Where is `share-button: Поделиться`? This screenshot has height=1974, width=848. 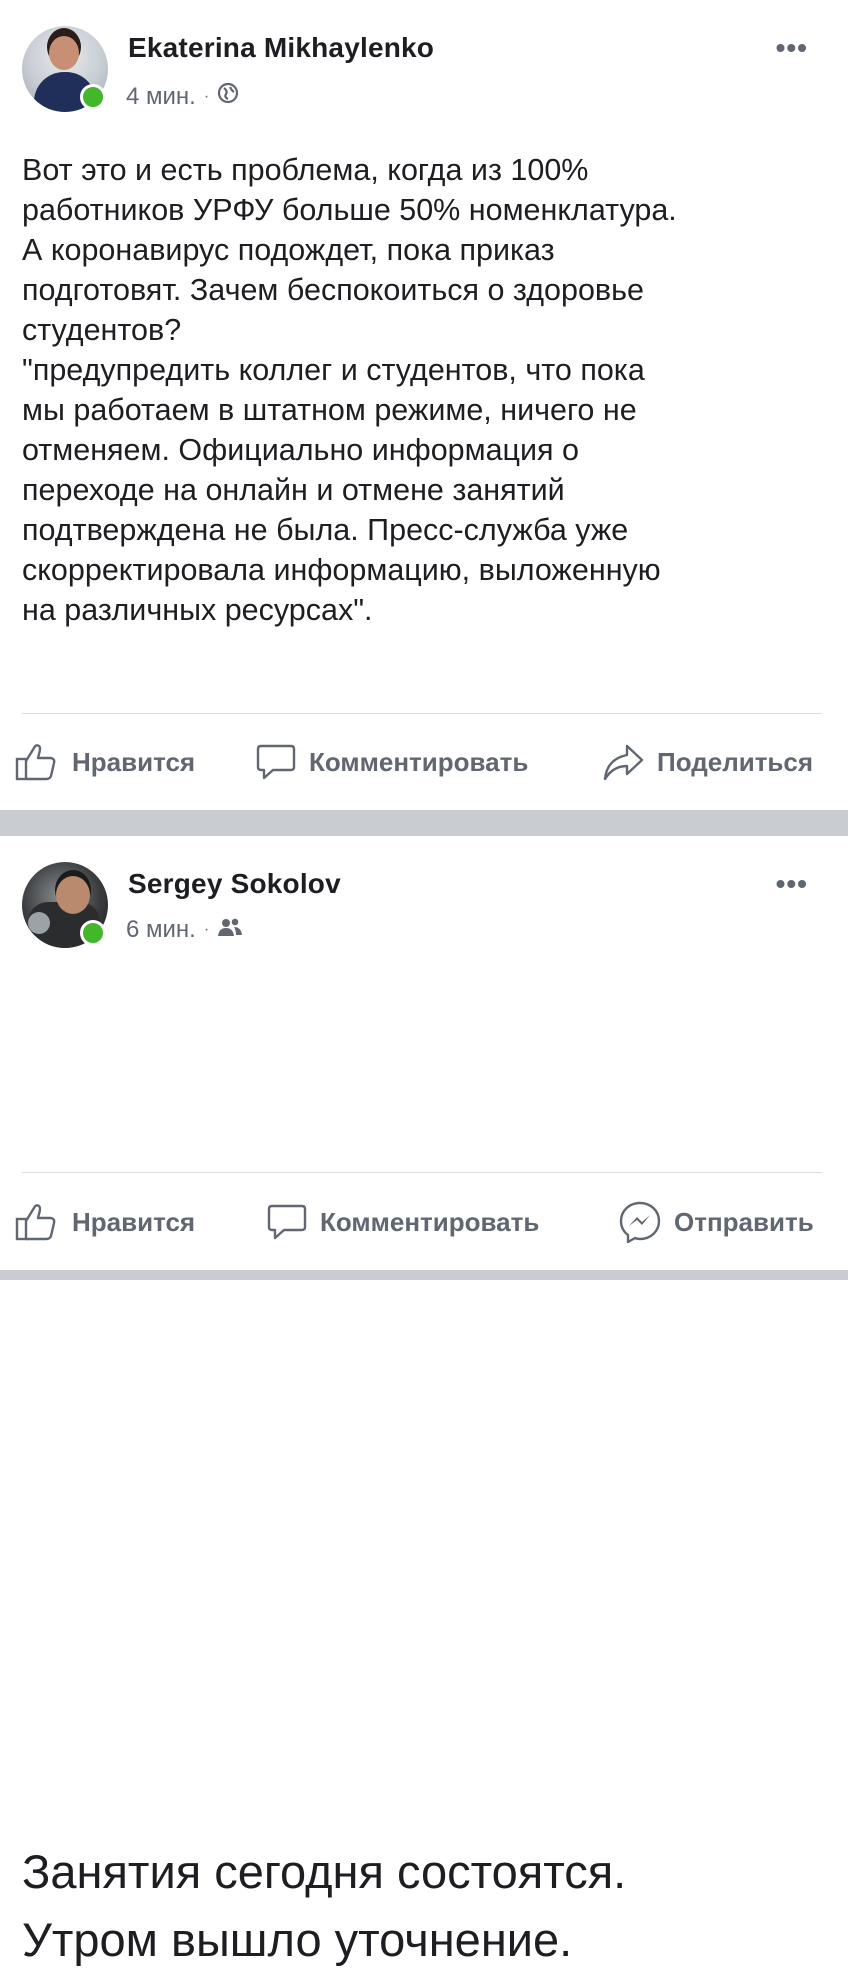 share-button: Поделиться is located at coordinates (707, 762).